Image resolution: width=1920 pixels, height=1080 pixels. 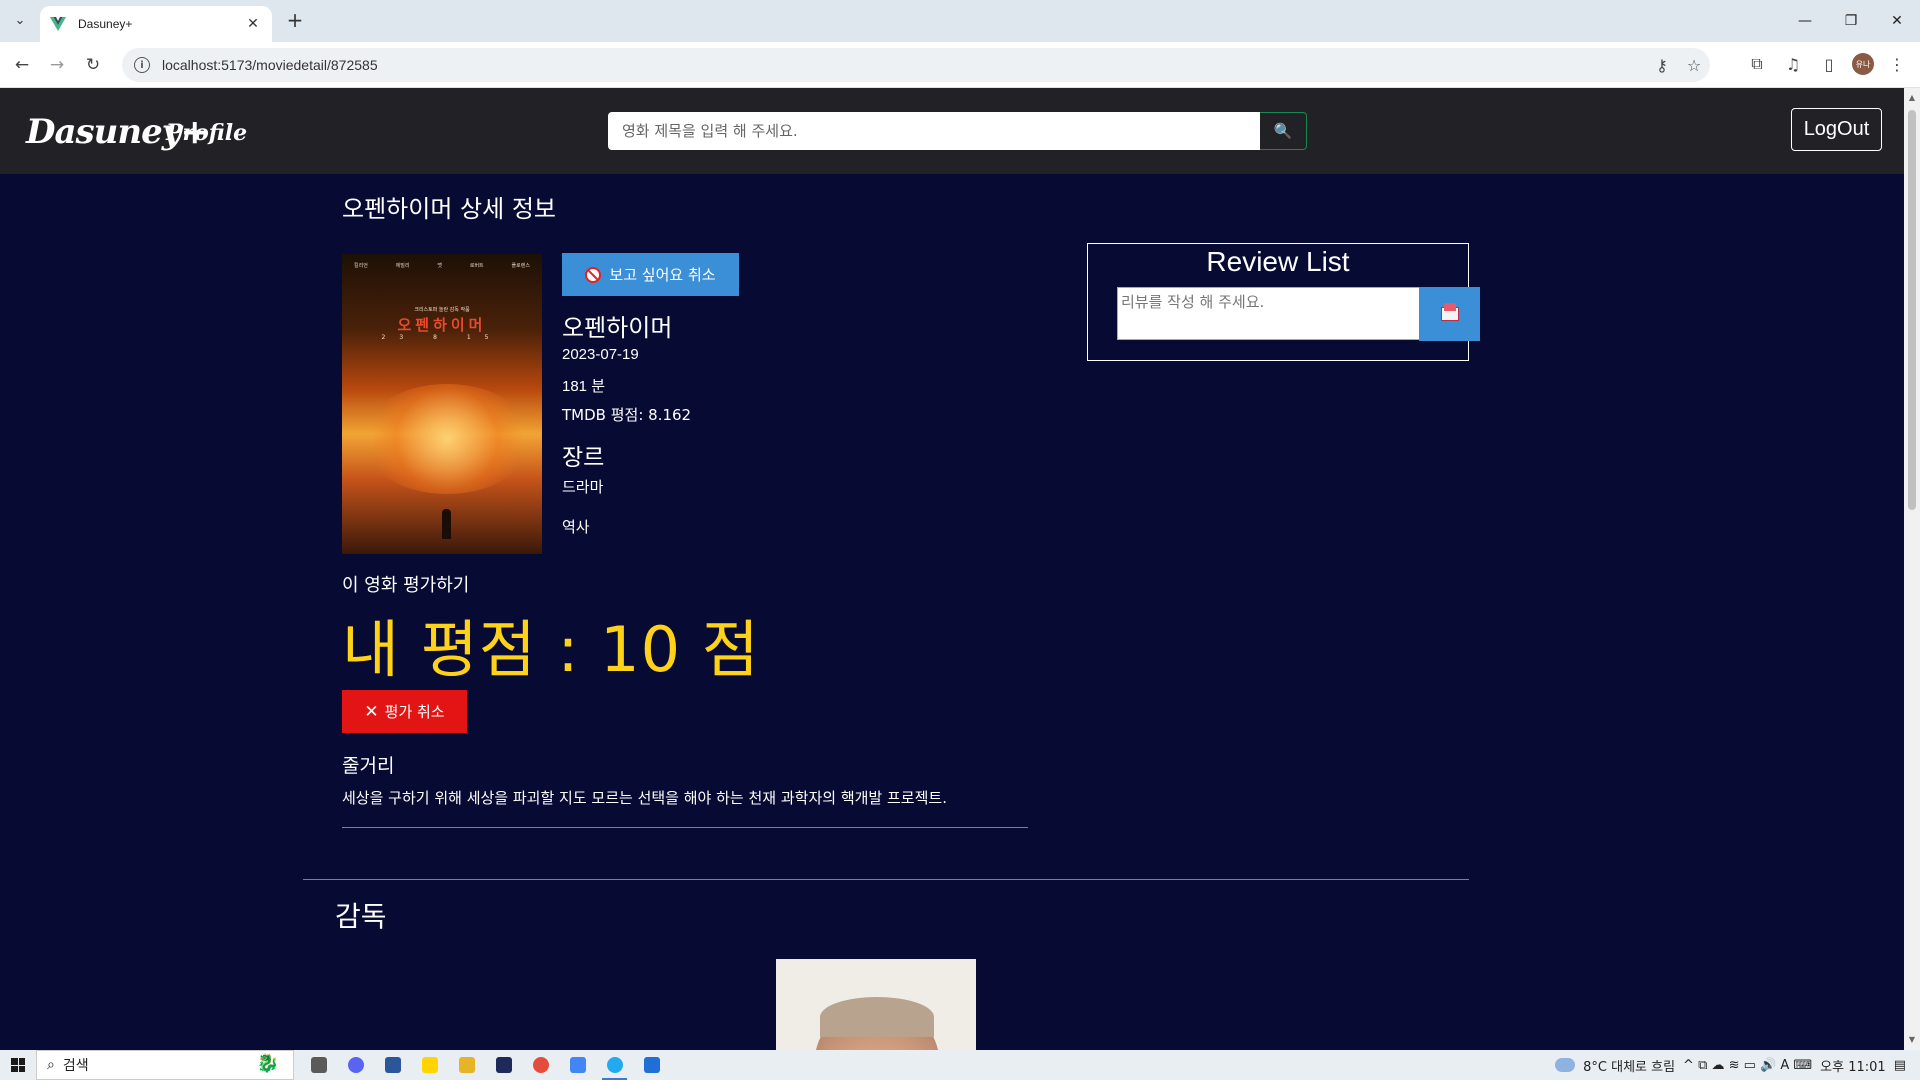 I want to click on start-button, so click(x=18, y=1065).